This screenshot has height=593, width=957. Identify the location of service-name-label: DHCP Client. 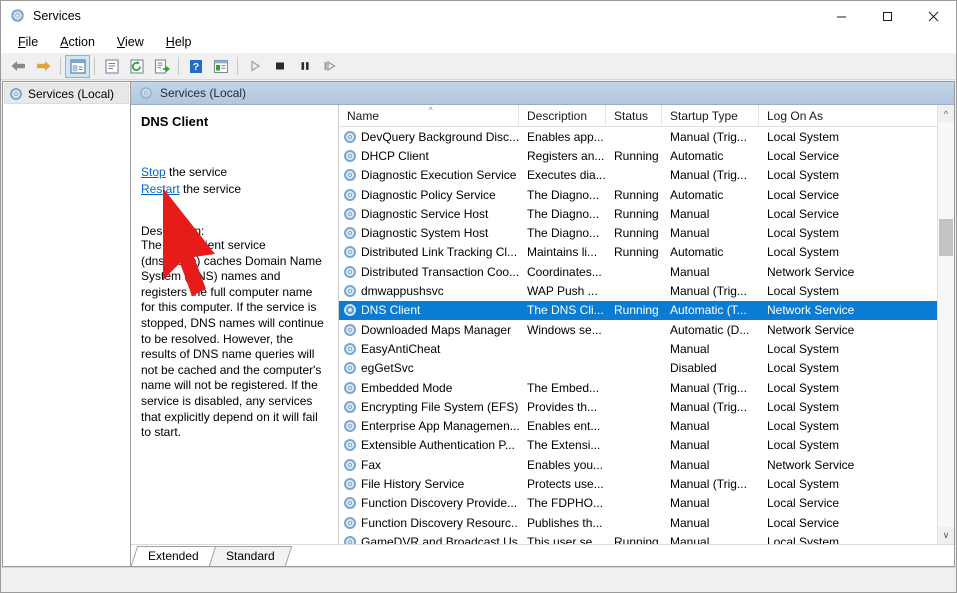
(395, 155).